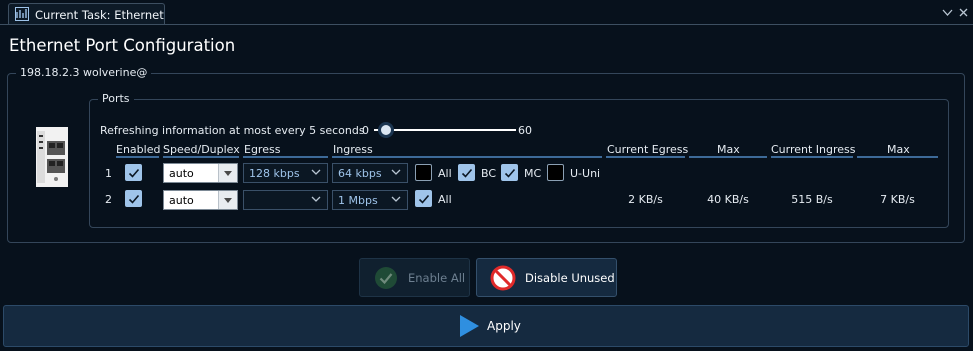  What do you see at coordinates (358, 200) in the screenshot?
I see `ingress-value: 1 Mbps` at bounding box center [358, 200].